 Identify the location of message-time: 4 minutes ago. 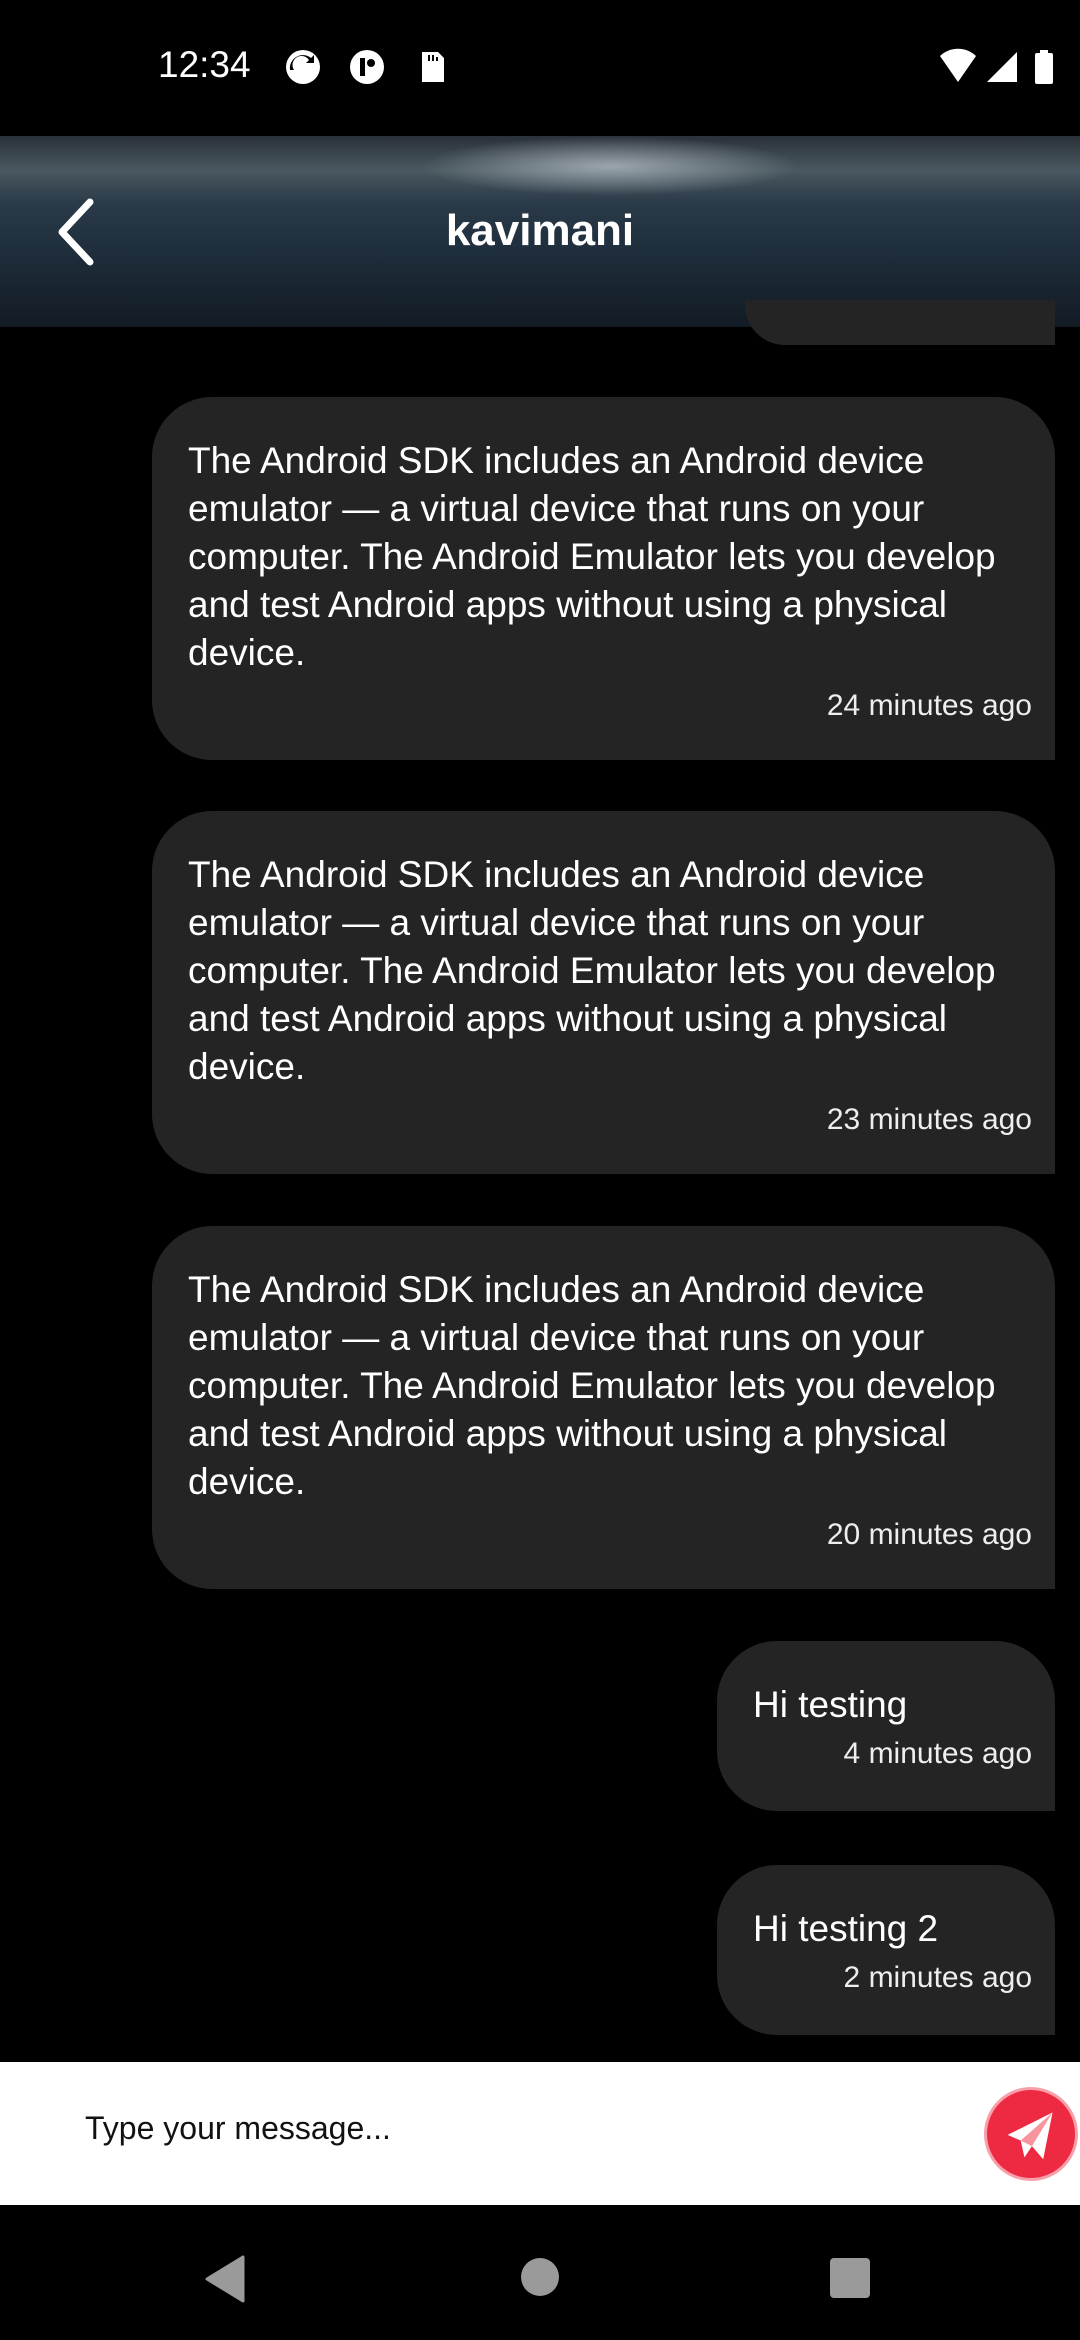
(937, 1753).